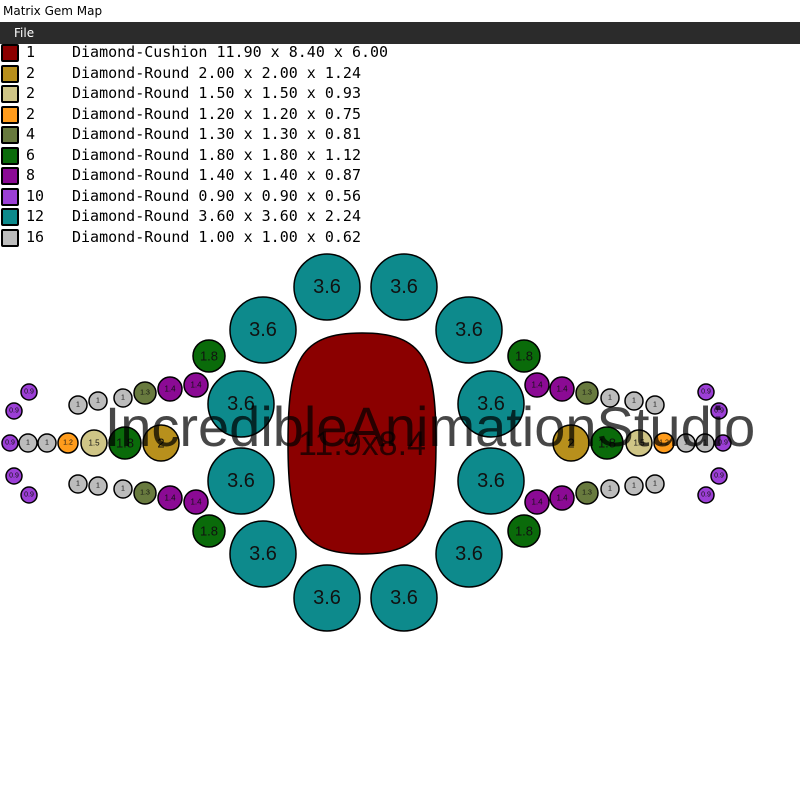  What do you see at coordinates (35, 236) in the screenshot?
I see `legend-count: 16` at bounding box center [35, 236].